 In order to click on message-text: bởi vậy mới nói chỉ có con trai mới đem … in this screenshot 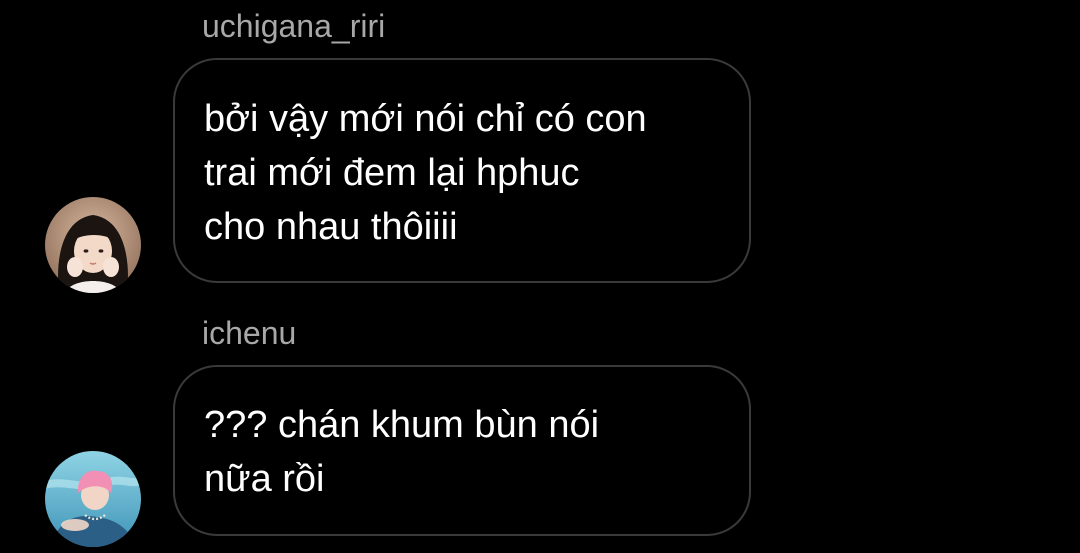, I will do `click(425, 173)`.